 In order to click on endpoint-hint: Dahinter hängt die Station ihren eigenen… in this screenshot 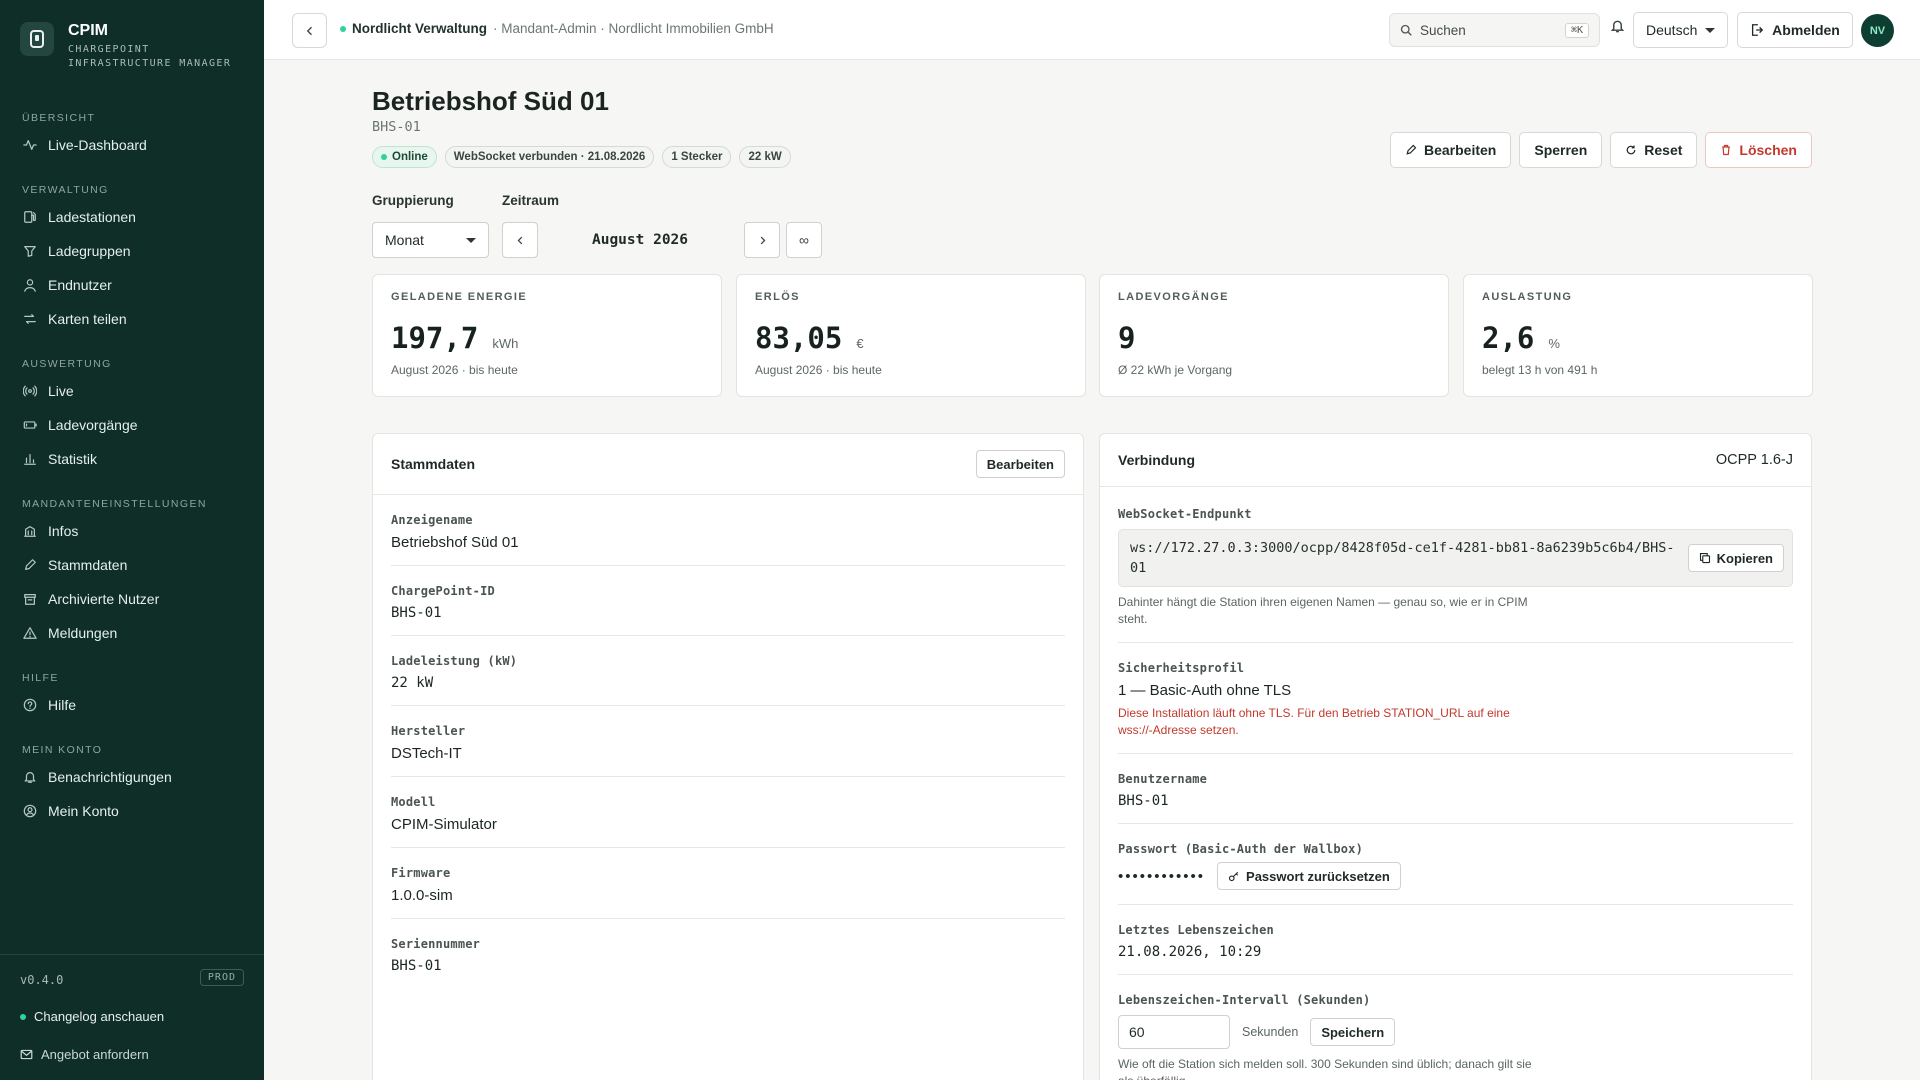, I will do `click(1323, 610)`.